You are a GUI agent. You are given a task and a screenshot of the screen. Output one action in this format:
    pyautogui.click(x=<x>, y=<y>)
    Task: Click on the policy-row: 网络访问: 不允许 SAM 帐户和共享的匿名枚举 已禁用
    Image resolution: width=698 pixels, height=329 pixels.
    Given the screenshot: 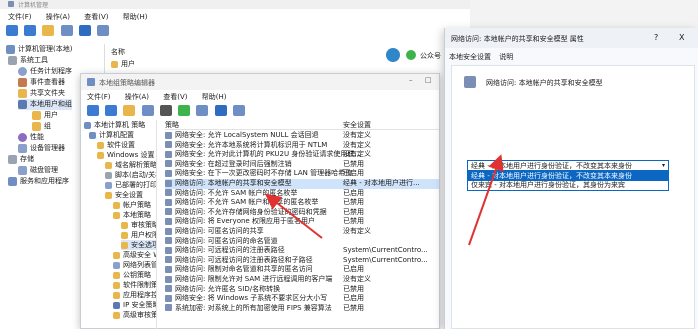 What is the action you would take?
    pyautogui.click(x=302, y=203)
    